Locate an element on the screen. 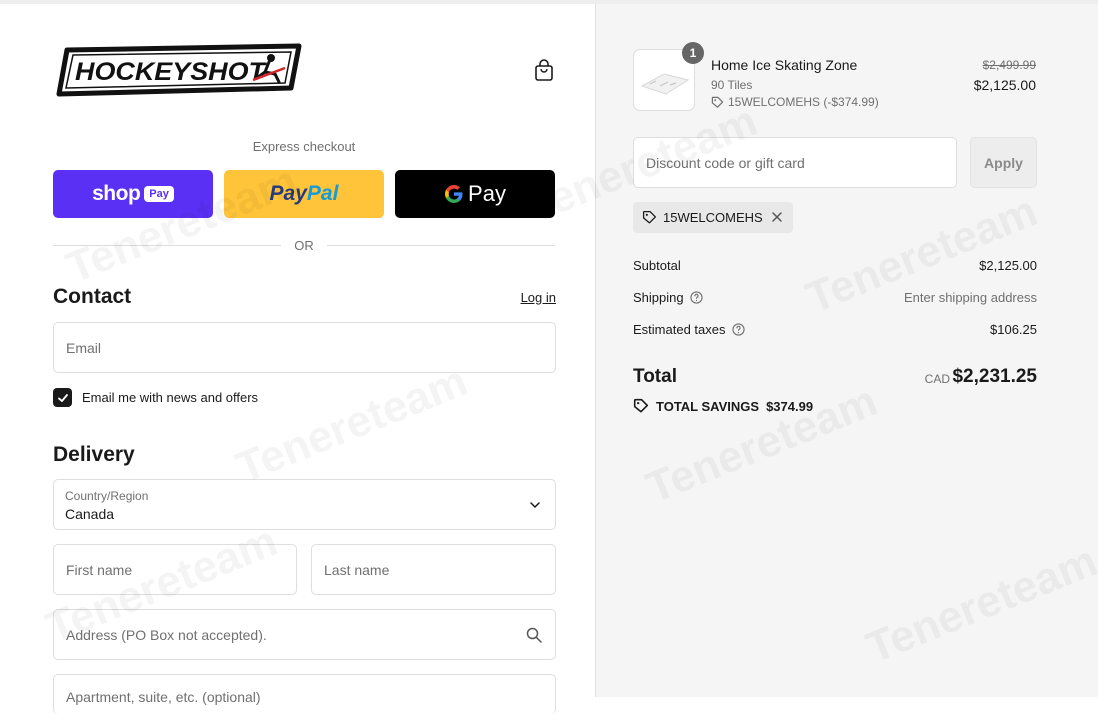 This screenshot has width=1098, height=714. quantity-badge: 1 is located at coordinates (693, 53).